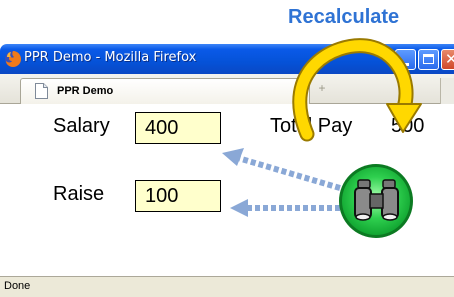  What do you see at coordinates (178, 196) in the screenshot?
I see `raise-input: 100` at bounding box center [178, 196].